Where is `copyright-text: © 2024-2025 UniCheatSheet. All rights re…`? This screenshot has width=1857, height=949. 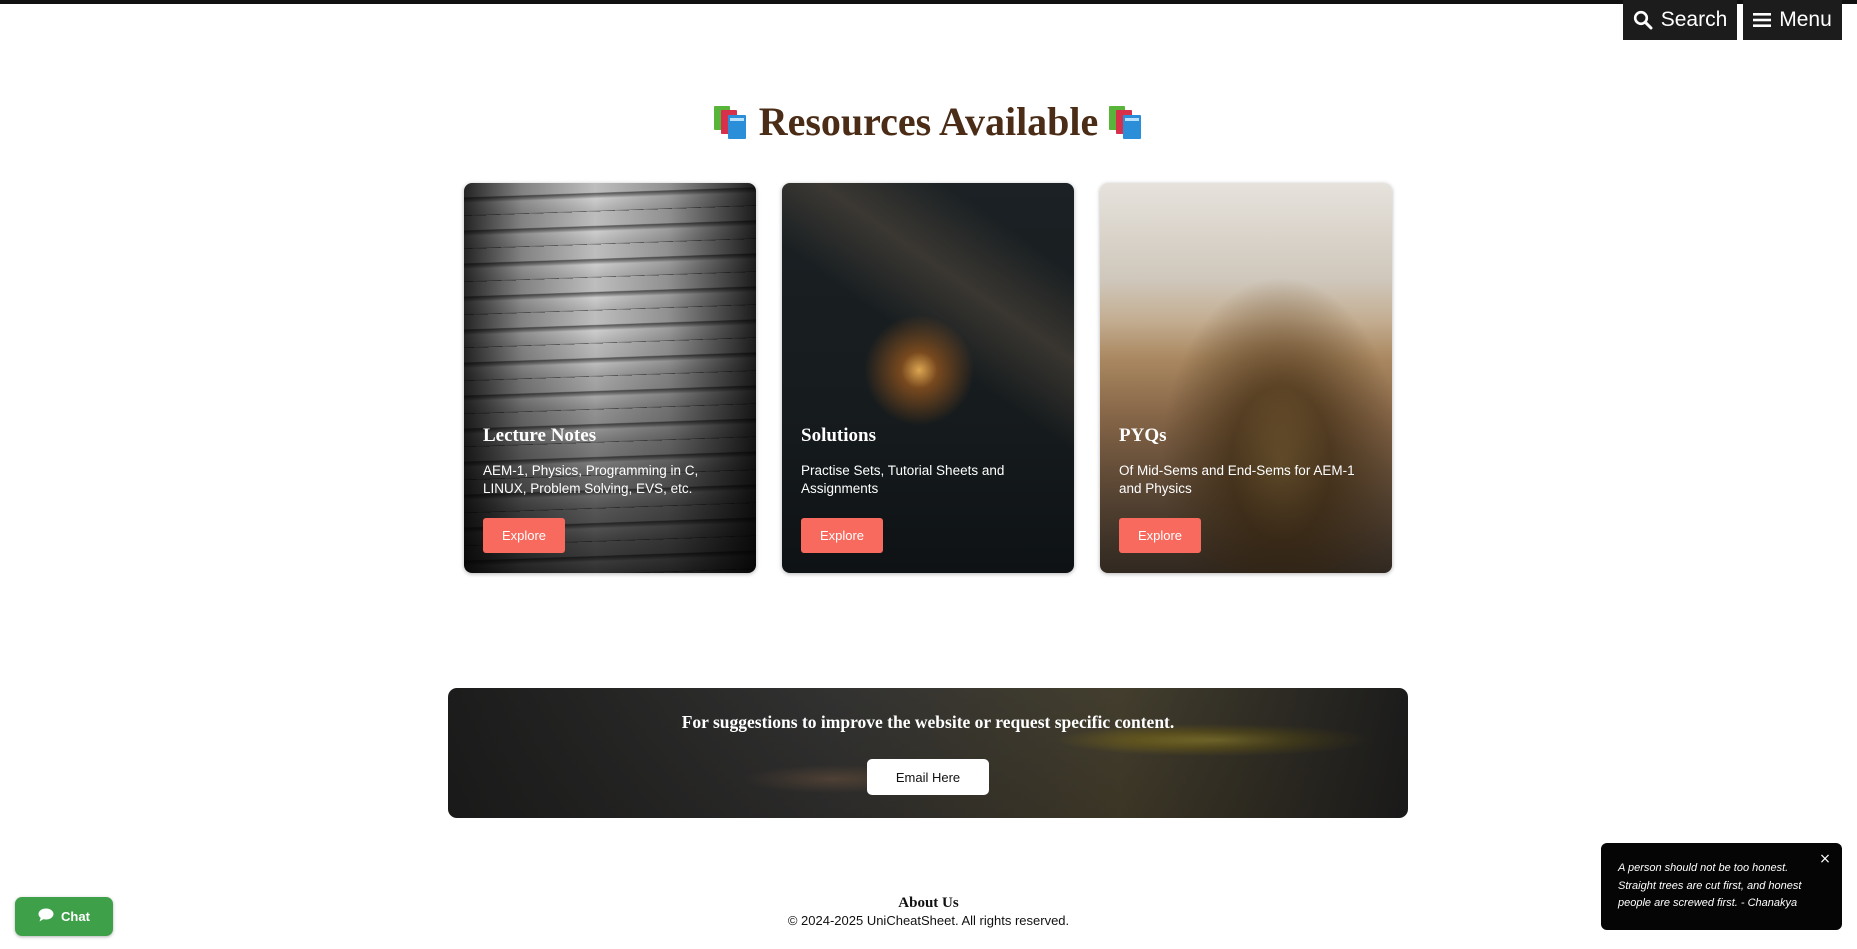
copyright-text: © 2024-2025 UniCheatSheet. All rights re… is located at coordinates (928, 920).